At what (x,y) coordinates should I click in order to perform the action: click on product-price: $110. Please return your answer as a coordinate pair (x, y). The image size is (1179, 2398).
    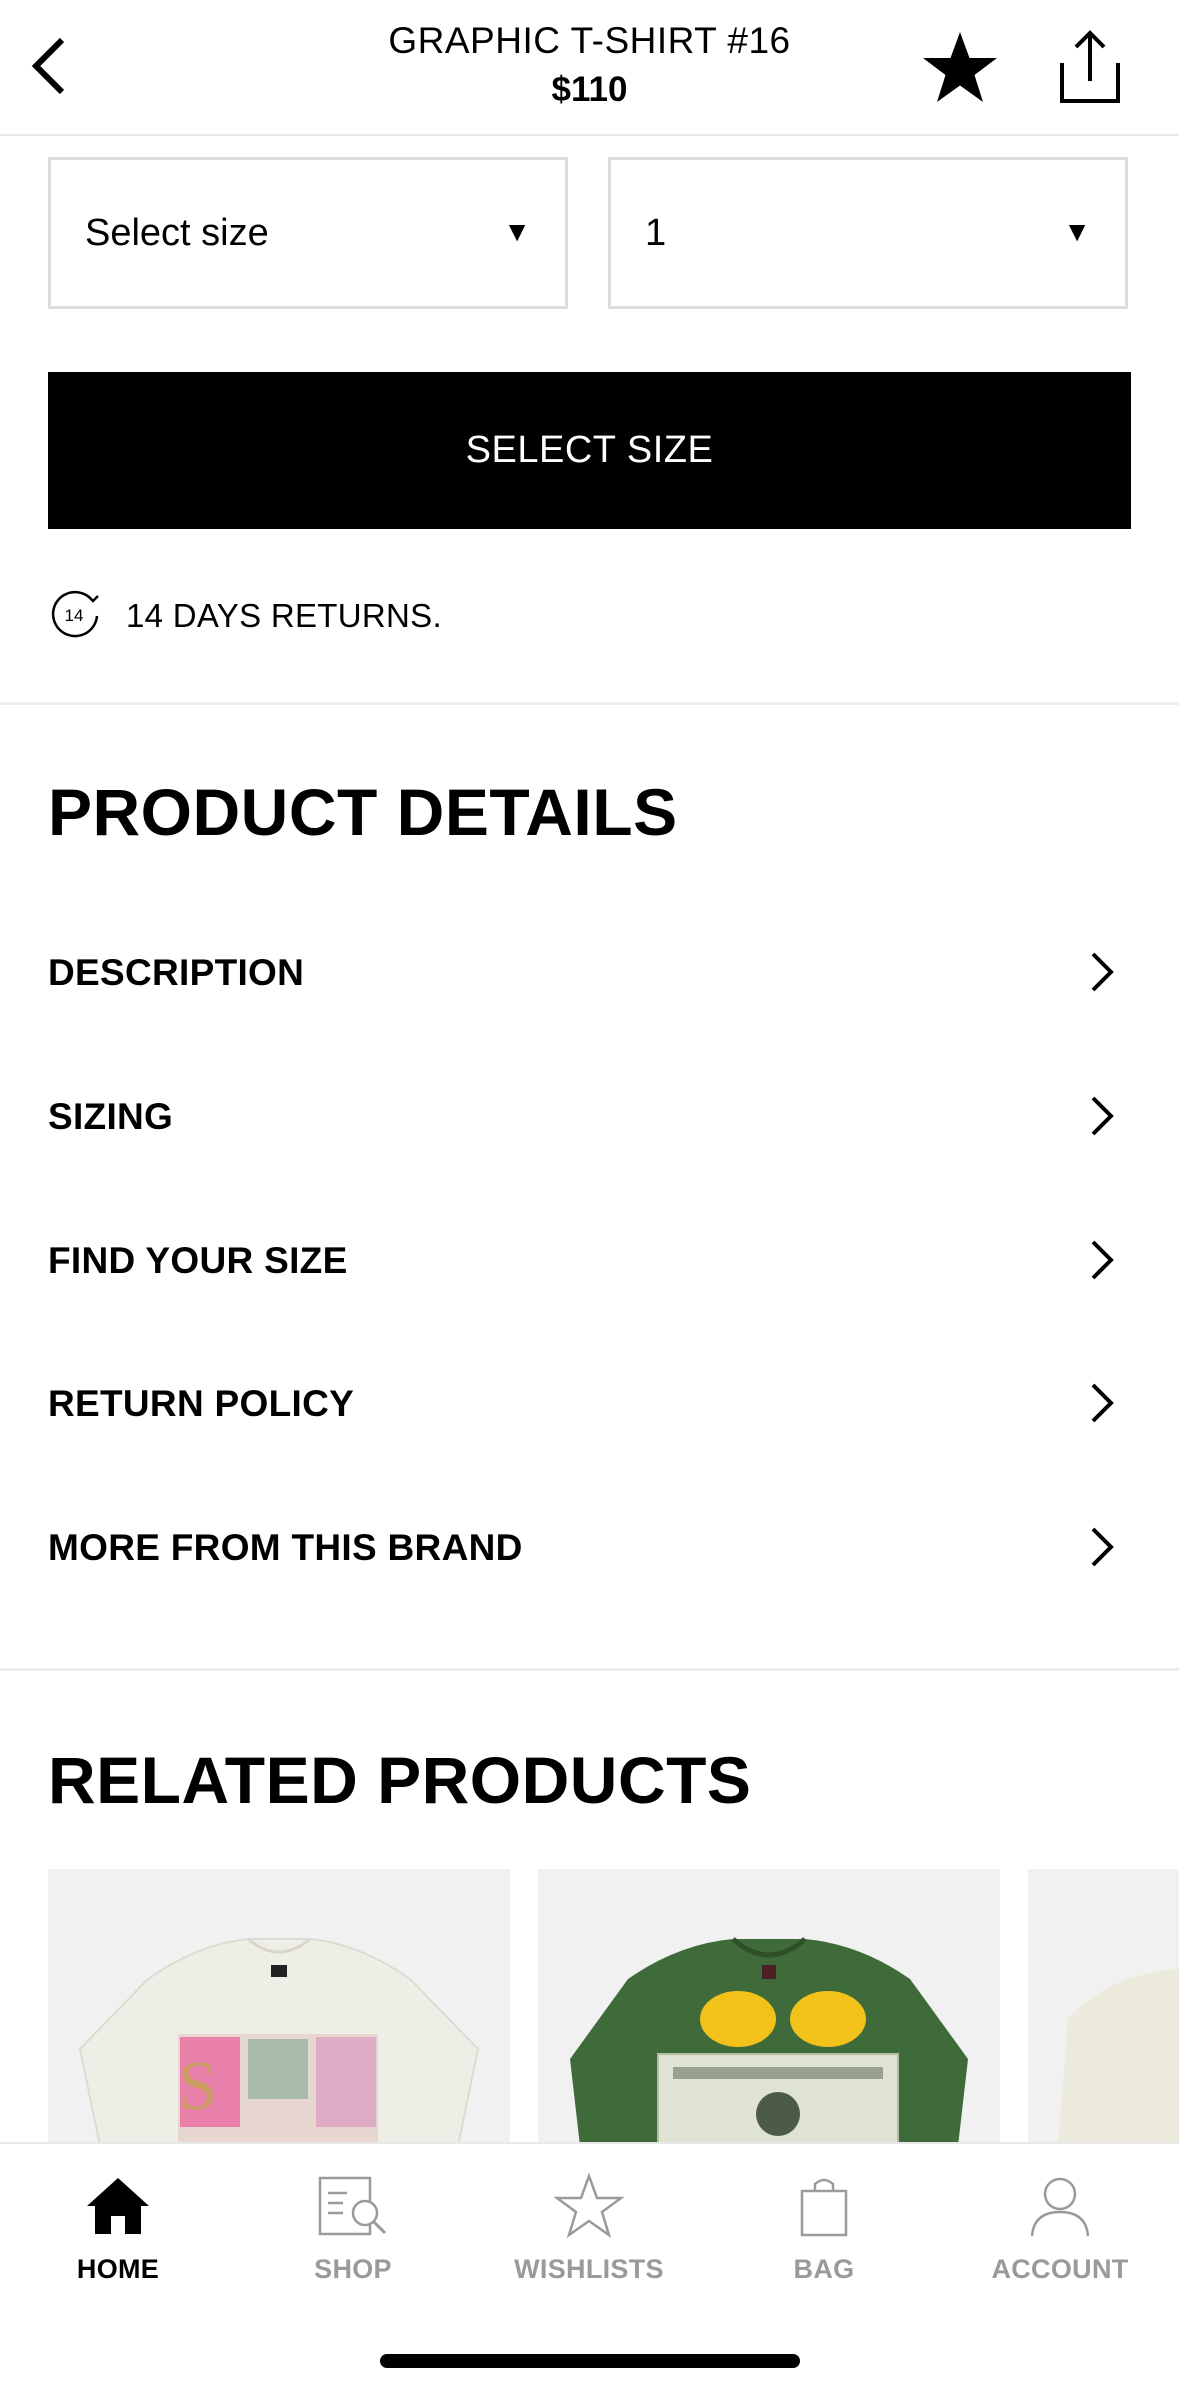
    Looking at the image, I should click on (589, 89).